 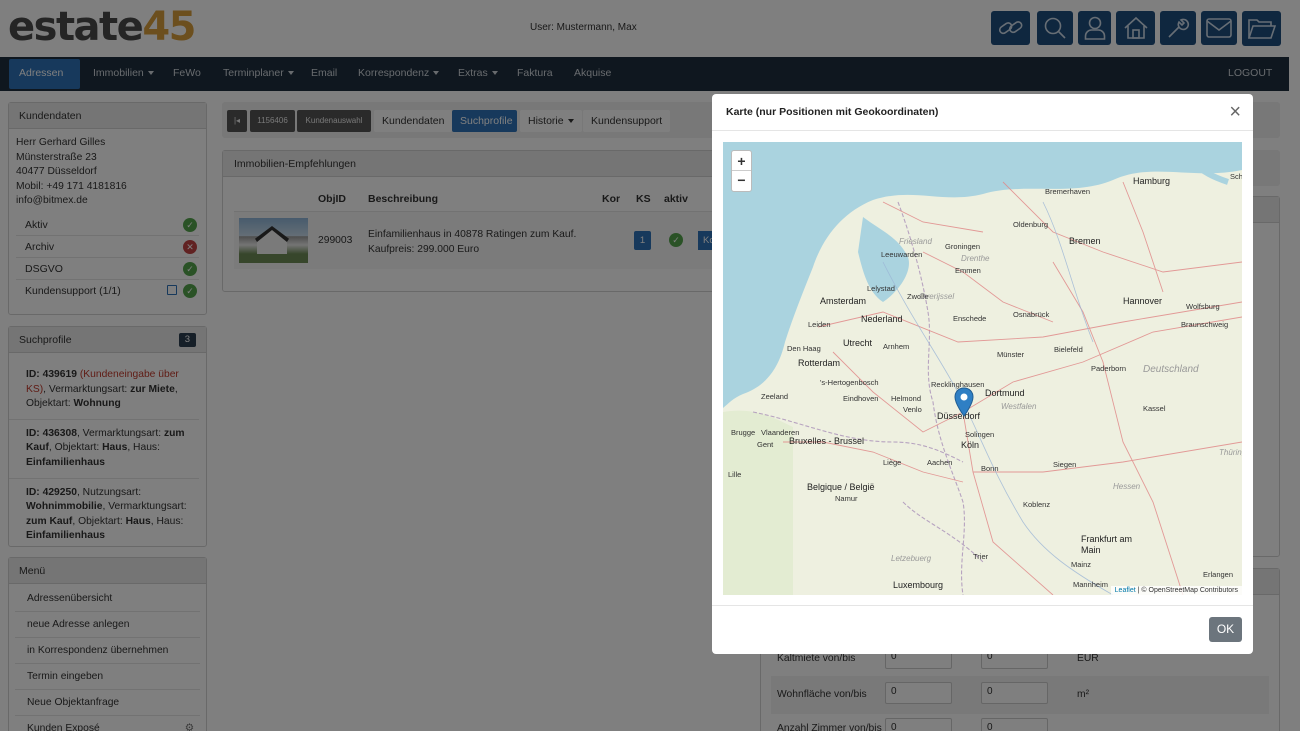 I want to click on map-label-muenster: Münster, so click(x=1011, y=354).